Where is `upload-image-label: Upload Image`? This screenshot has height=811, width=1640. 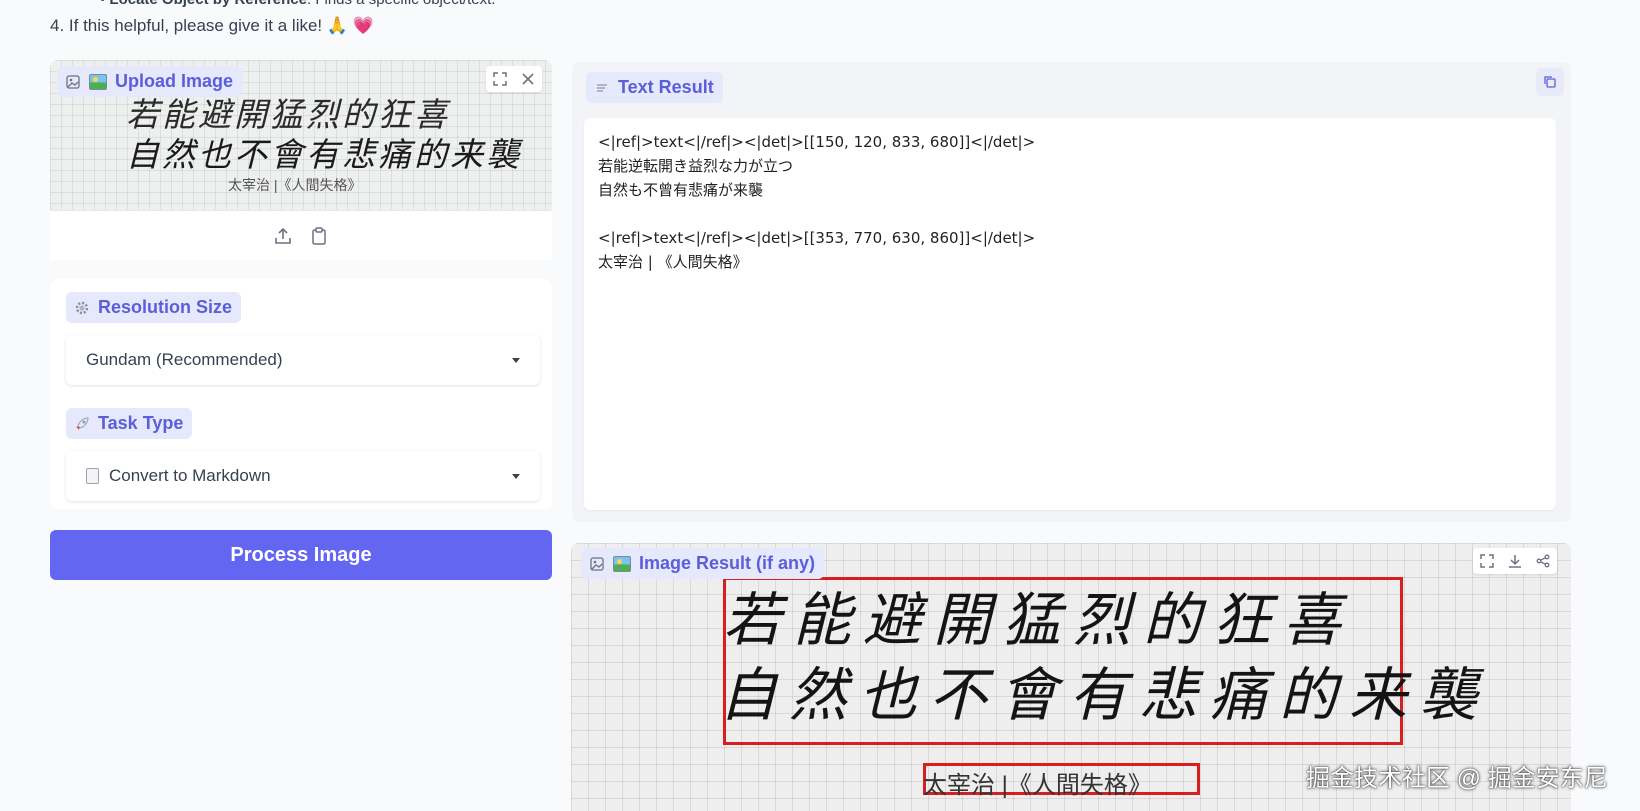 upload-image-label: Upload Image is located at coordinates (150, 81).